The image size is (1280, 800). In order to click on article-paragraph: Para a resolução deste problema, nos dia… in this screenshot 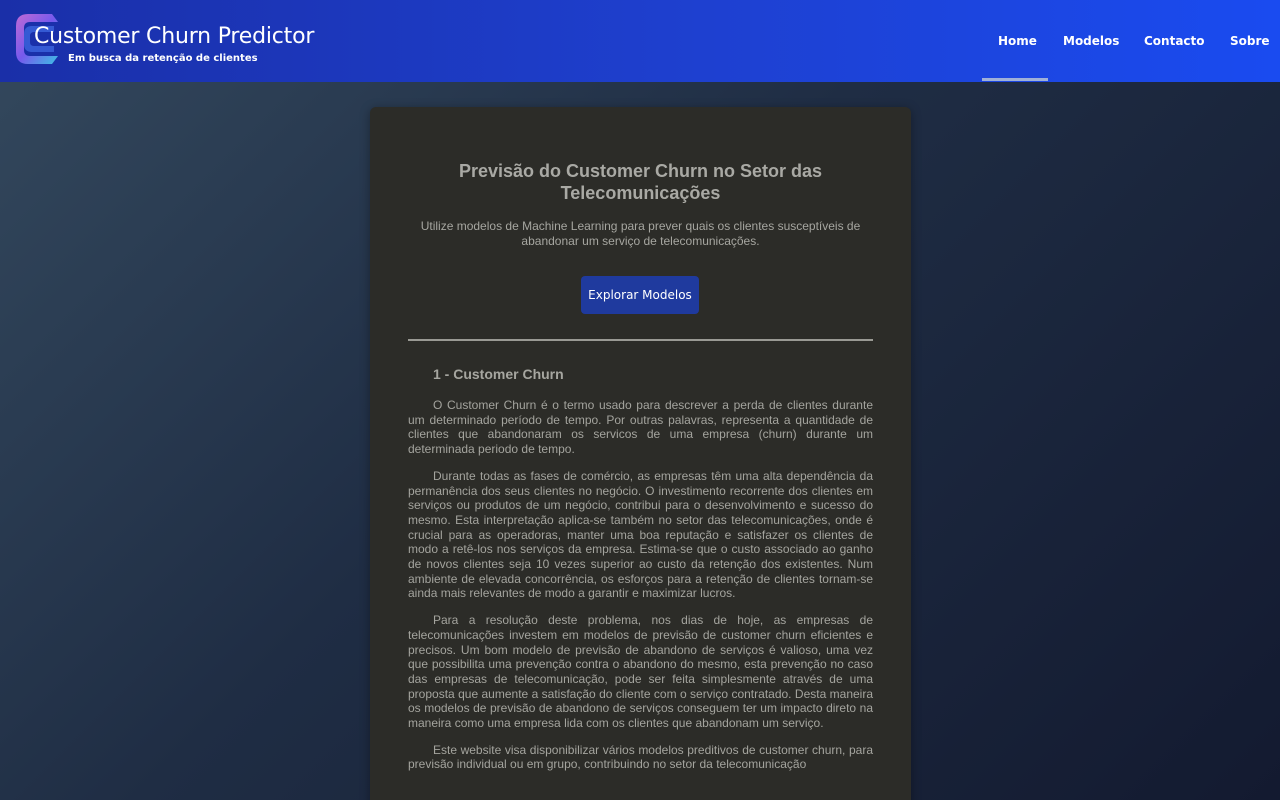, I will do `click(640, 672)`.